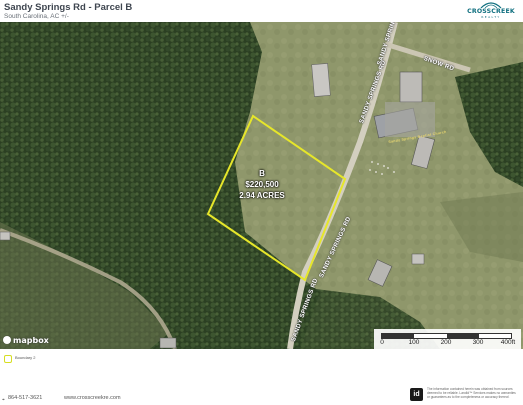 The image size is (523, 405). What do you see at coordinates (262, 173) in the screenshot?
I see `parcel-name: B` at bounding box center [262, 173].